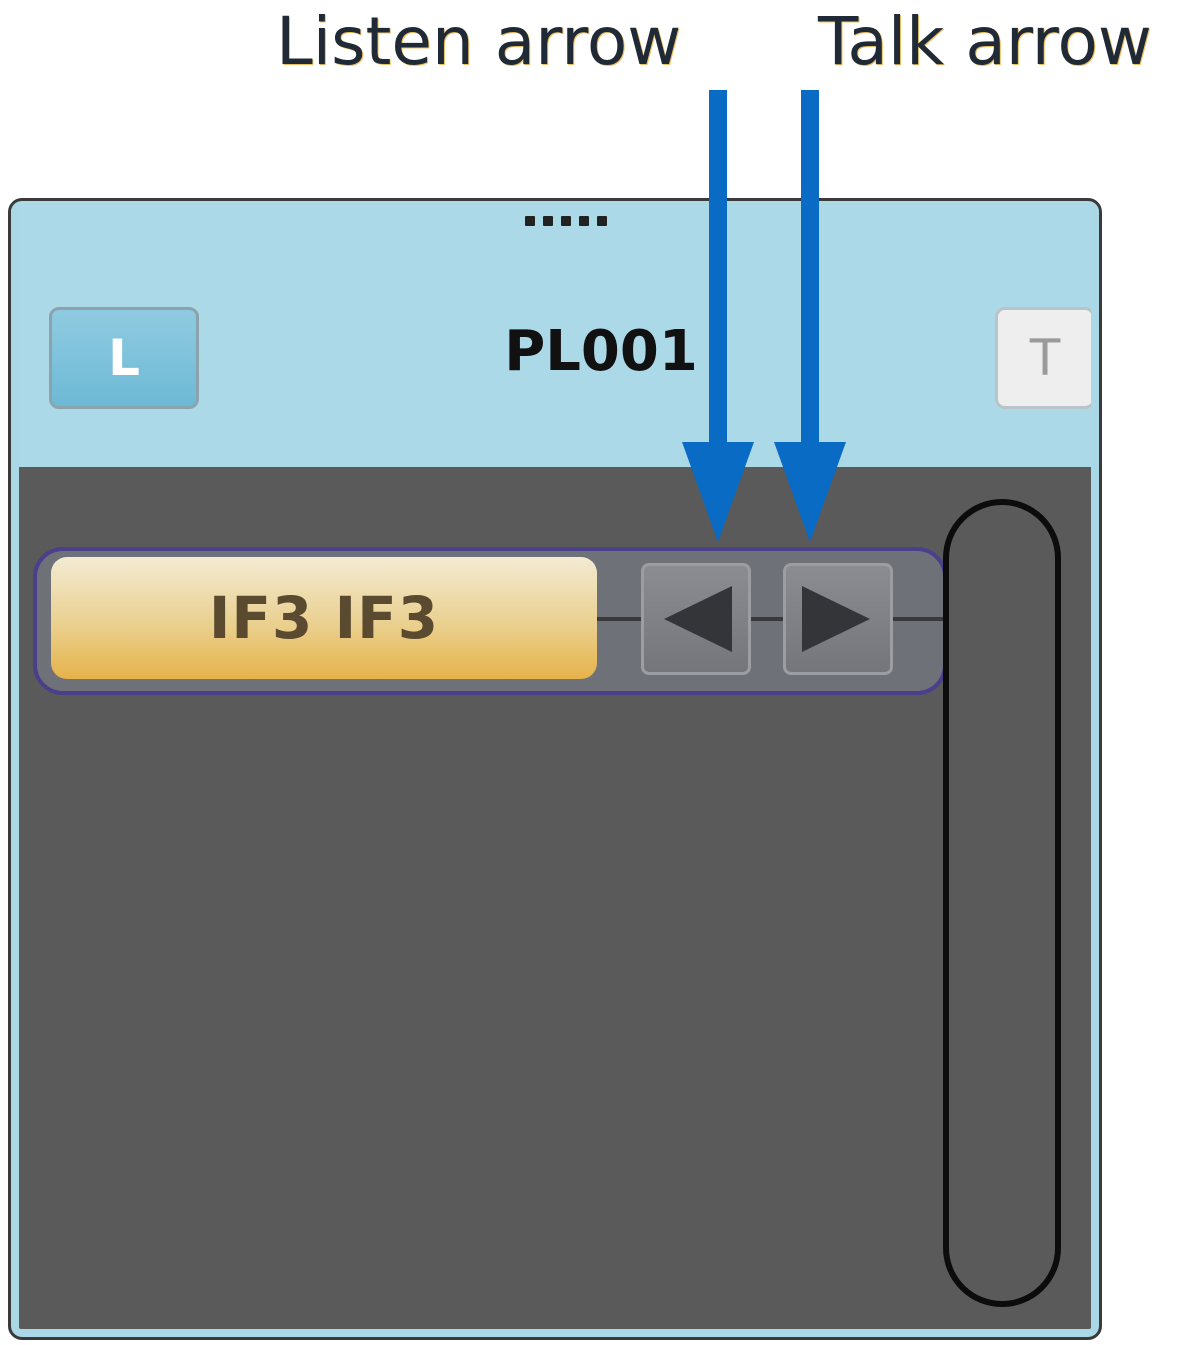  I want to click on channel-label-button: IF3 IF3, so click(324, 618).